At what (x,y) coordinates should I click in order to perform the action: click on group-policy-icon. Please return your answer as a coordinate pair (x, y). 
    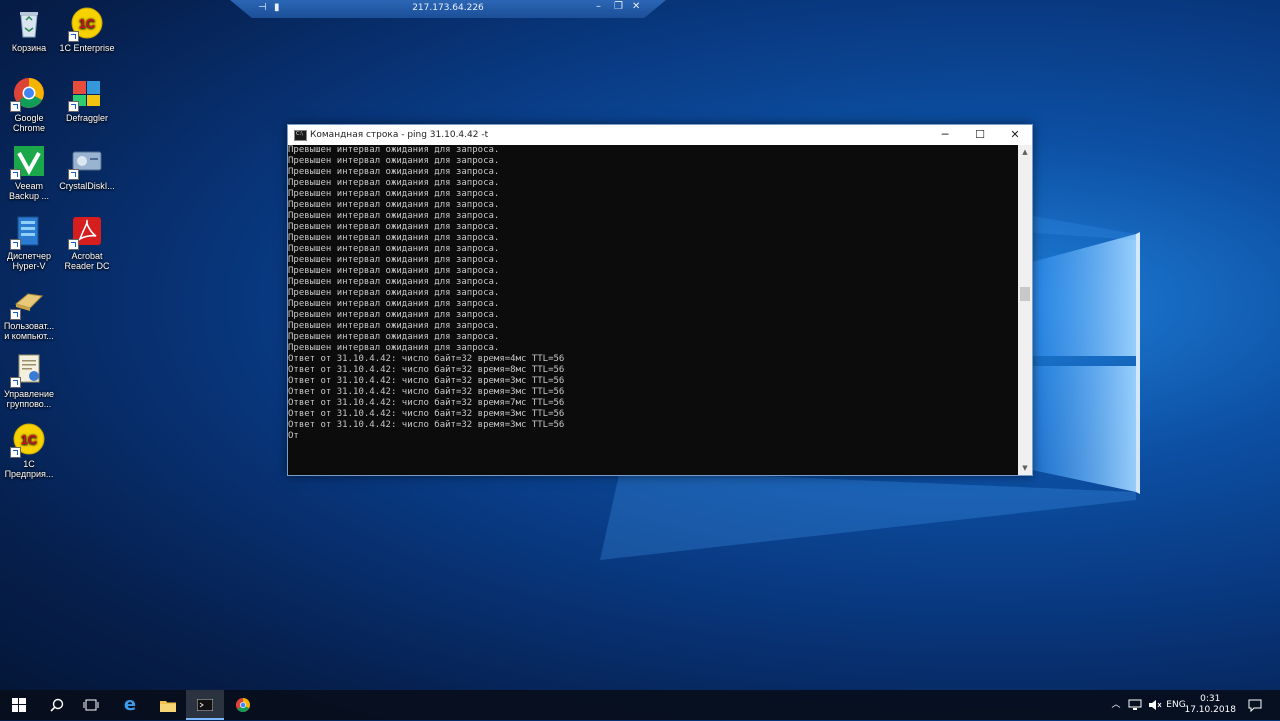
    Looking at the image, I should click on (28, 370).